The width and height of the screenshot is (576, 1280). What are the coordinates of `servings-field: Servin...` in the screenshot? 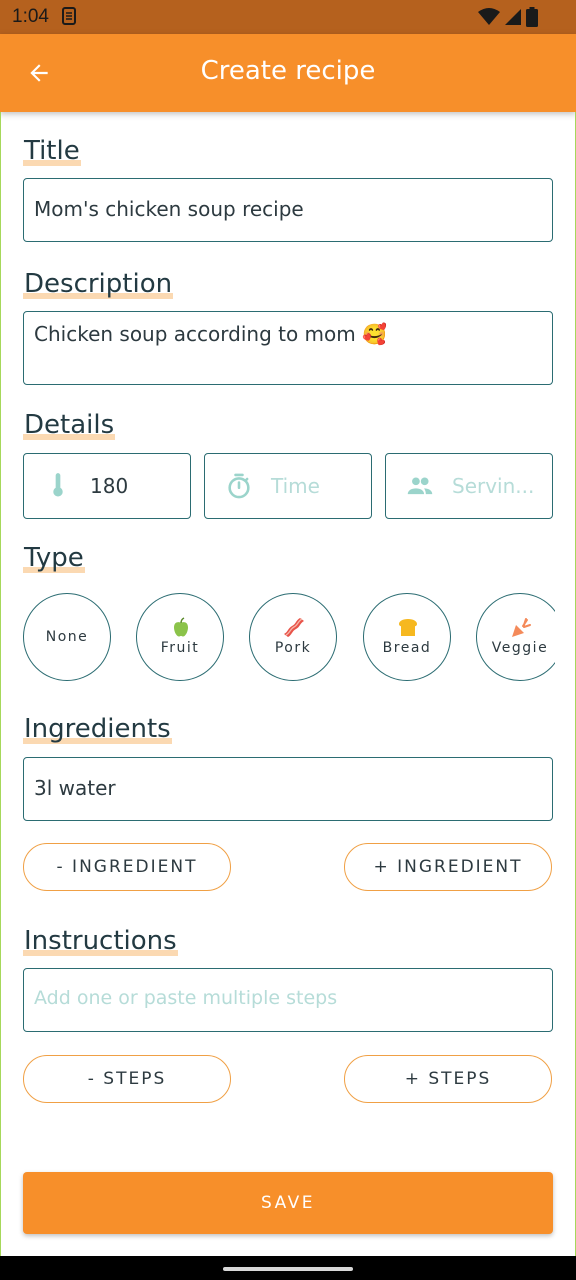 It's located at (469, 486).